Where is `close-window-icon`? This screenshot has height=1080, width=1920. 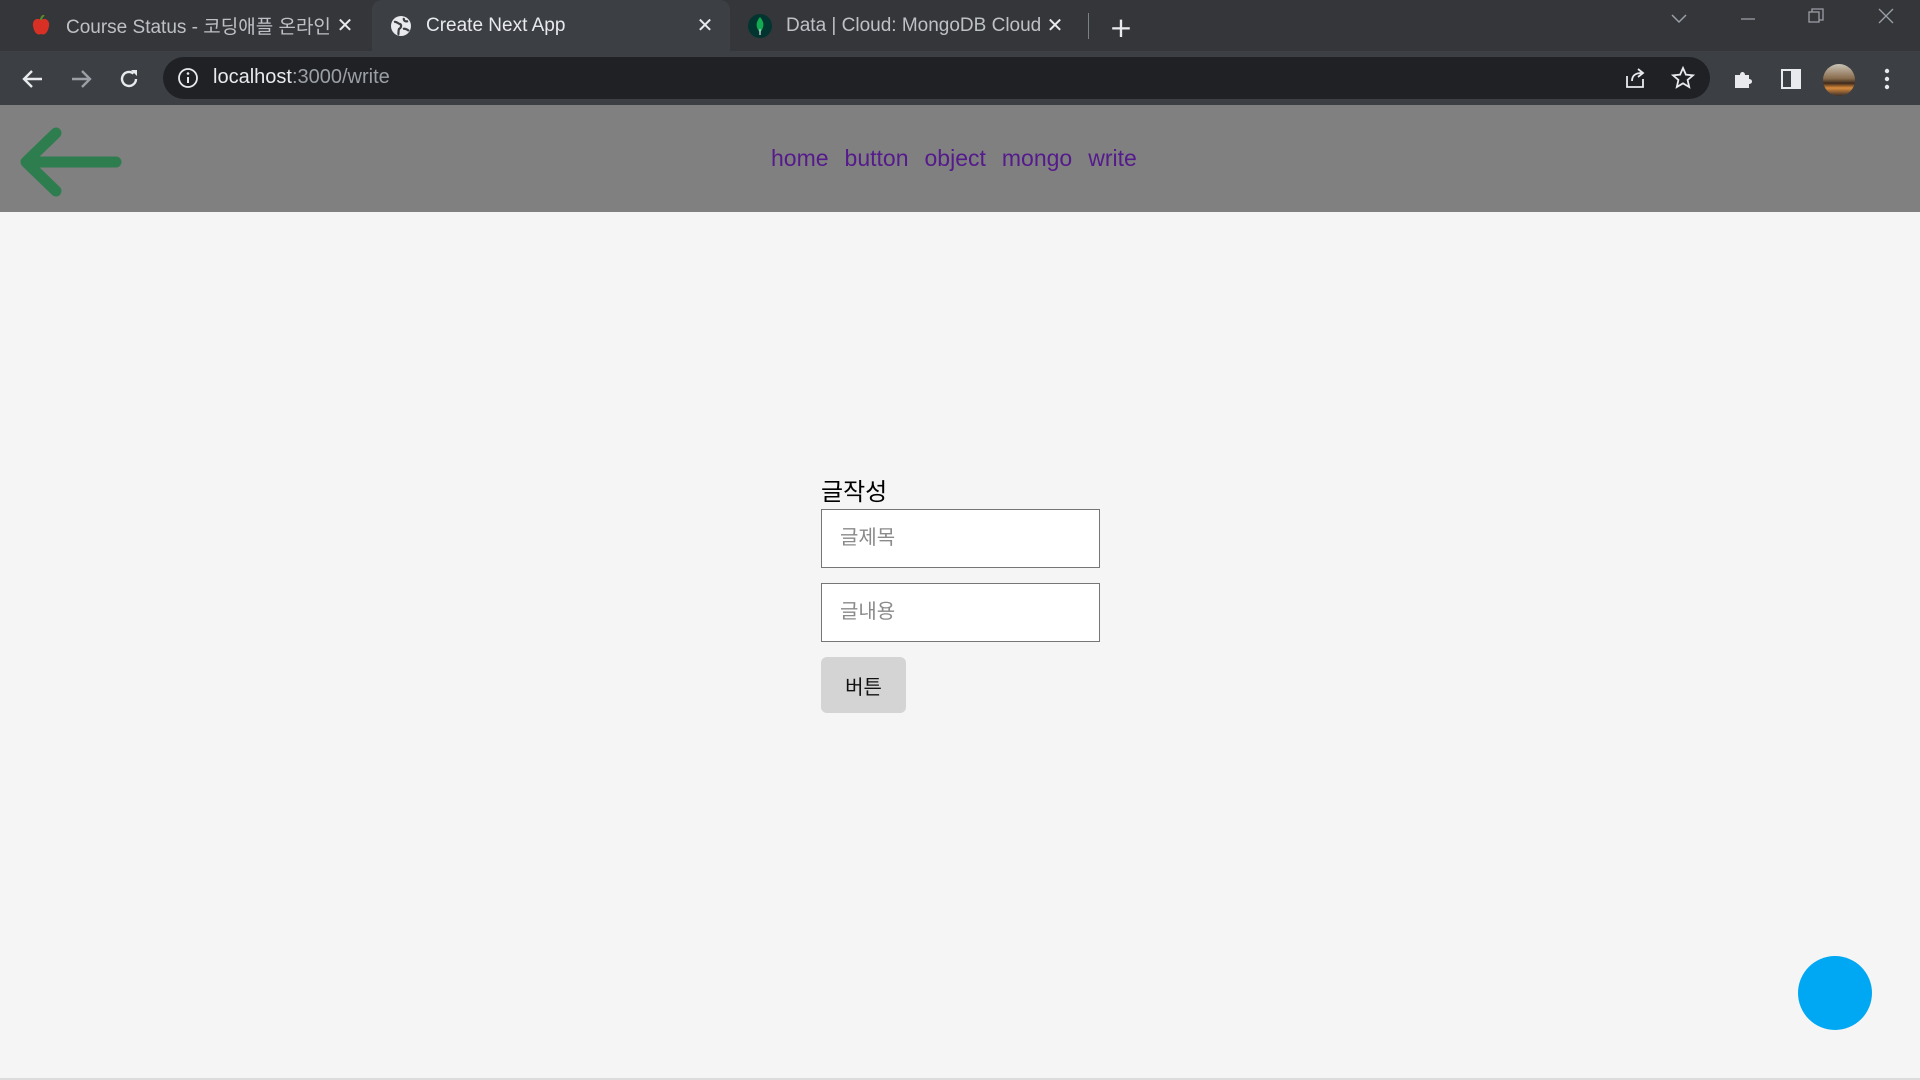 close-window-icon is located at coordinates (1886, 18).